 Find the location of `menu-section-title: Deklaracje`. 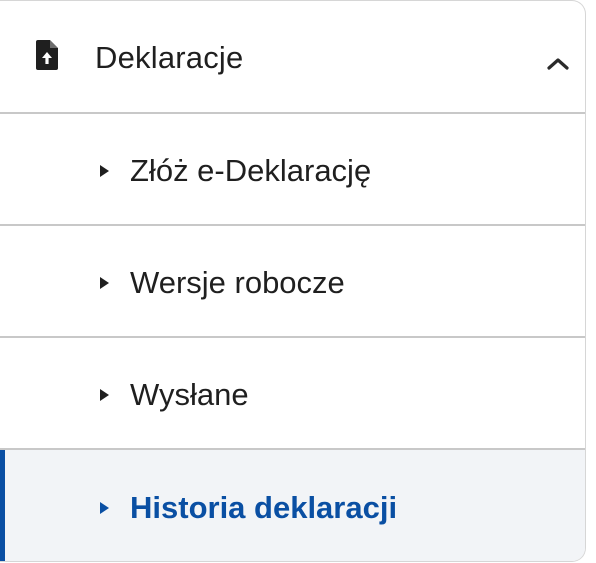

menu-section-title: Deklaracje is located at coordinates (169, 57).